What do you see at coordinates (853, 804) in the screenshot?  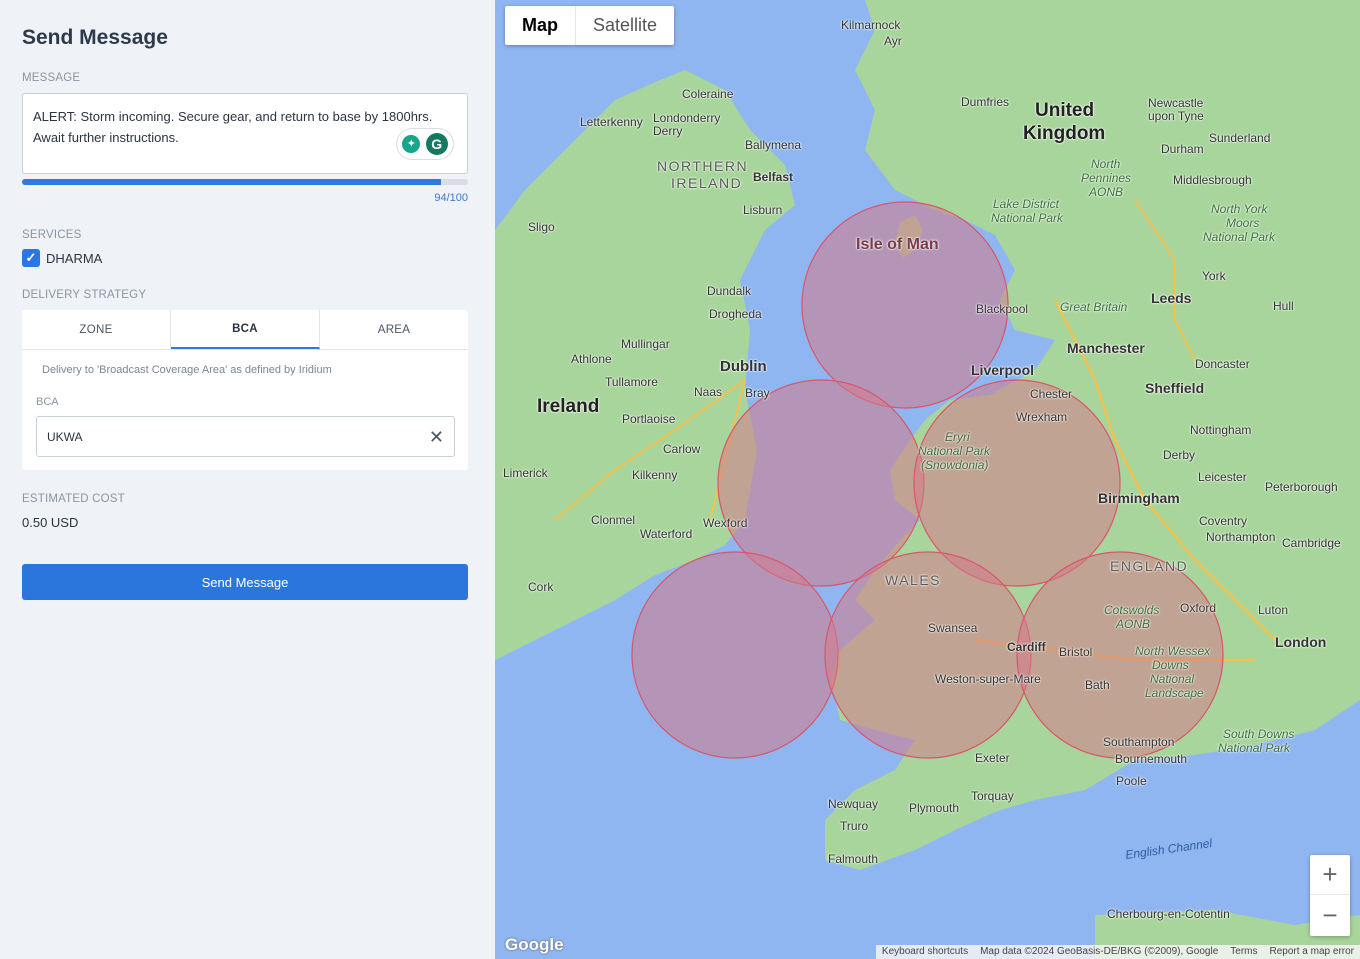 I see `map-label: Newquay` at bounding box center [853, 804].